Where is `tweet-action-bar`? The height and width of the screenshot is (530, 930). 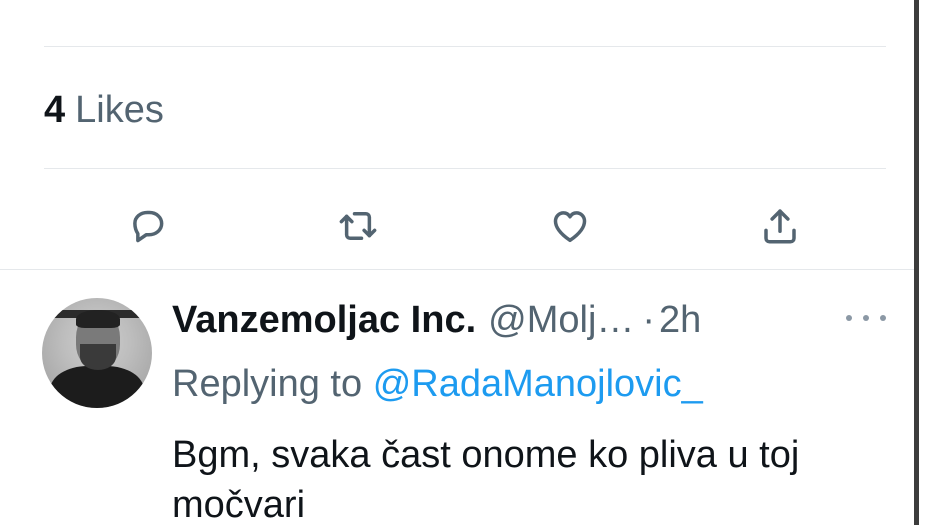
tweet-action-bar is located at coordinates (457, 226).